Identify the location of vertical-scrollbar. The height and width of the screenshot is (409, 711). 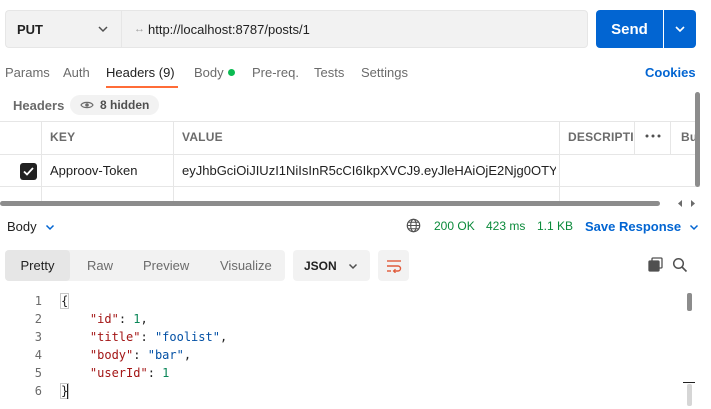
(697, 139).